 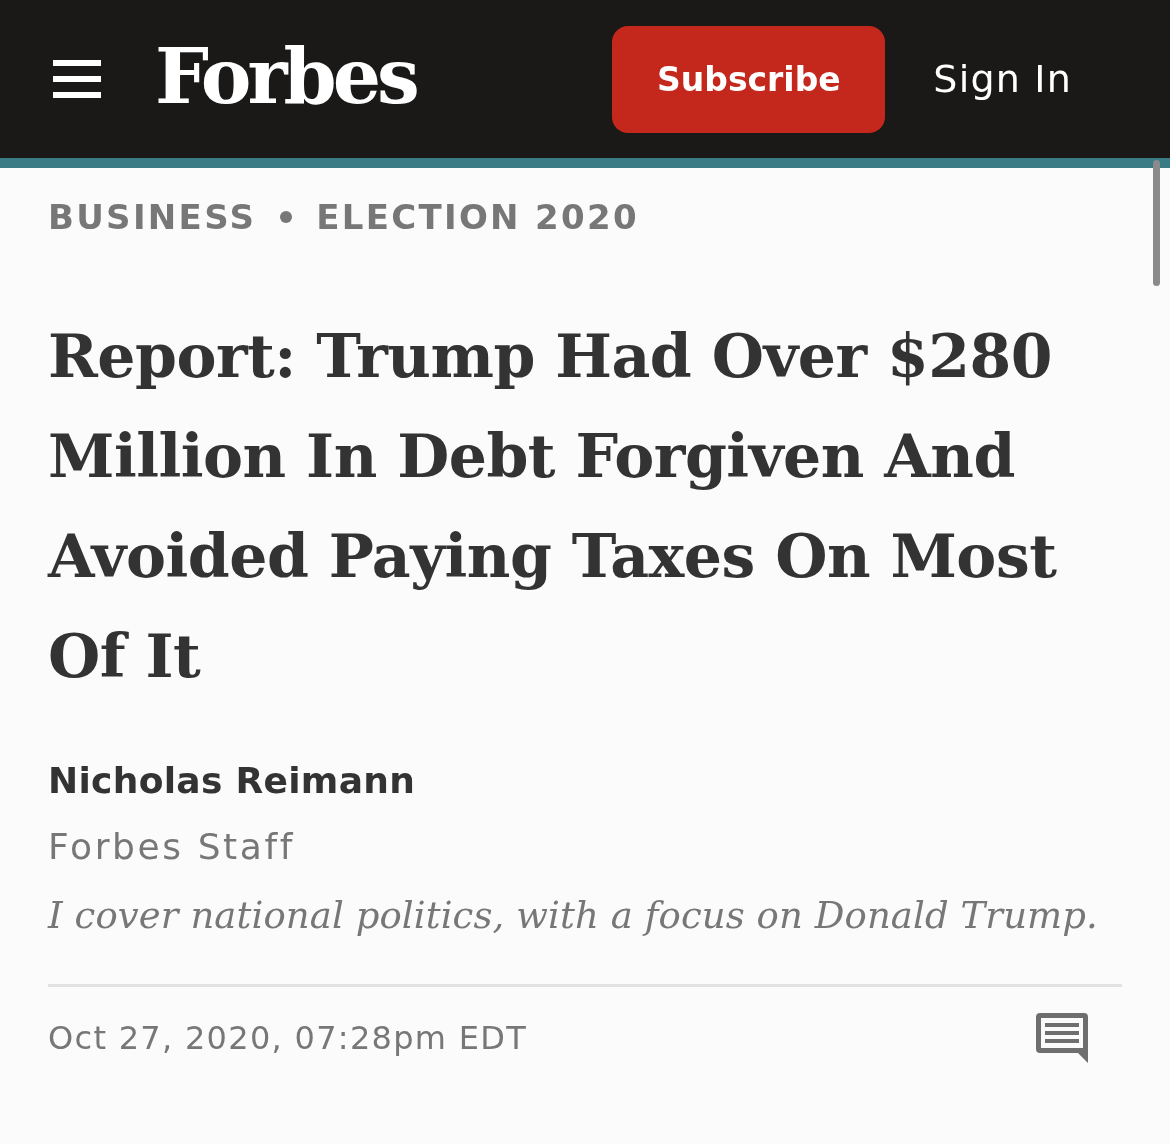 I want to click on subscribe-button: Subscribe, so click(x=749, y=79).